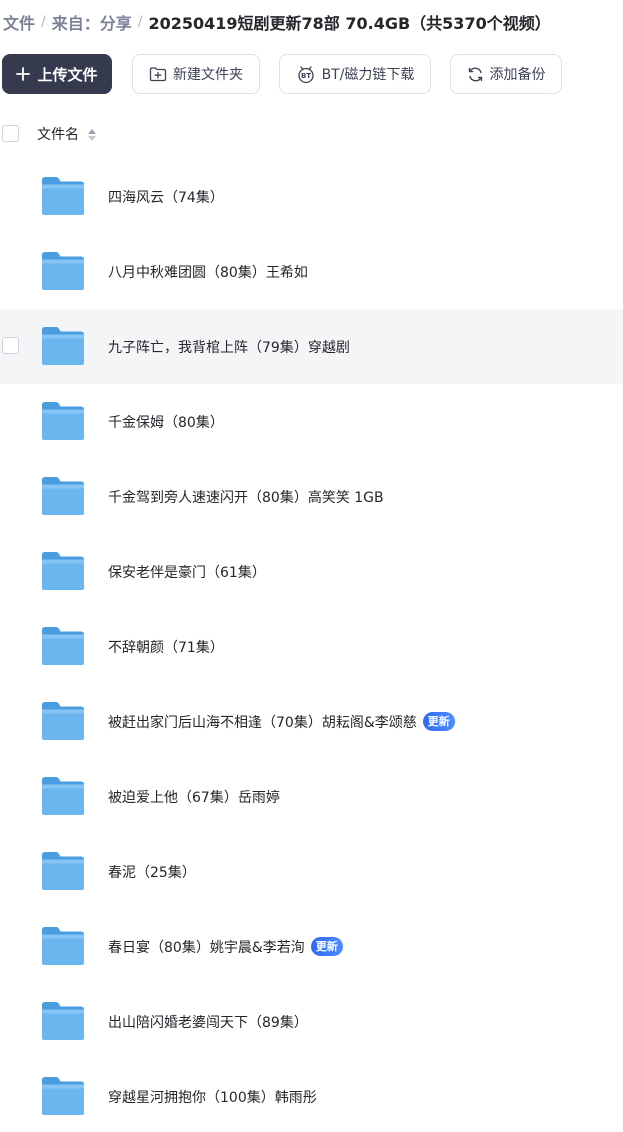  Describe the element at coordinates (475, 74) in the screenshot. I see `sync-icon` at that location.